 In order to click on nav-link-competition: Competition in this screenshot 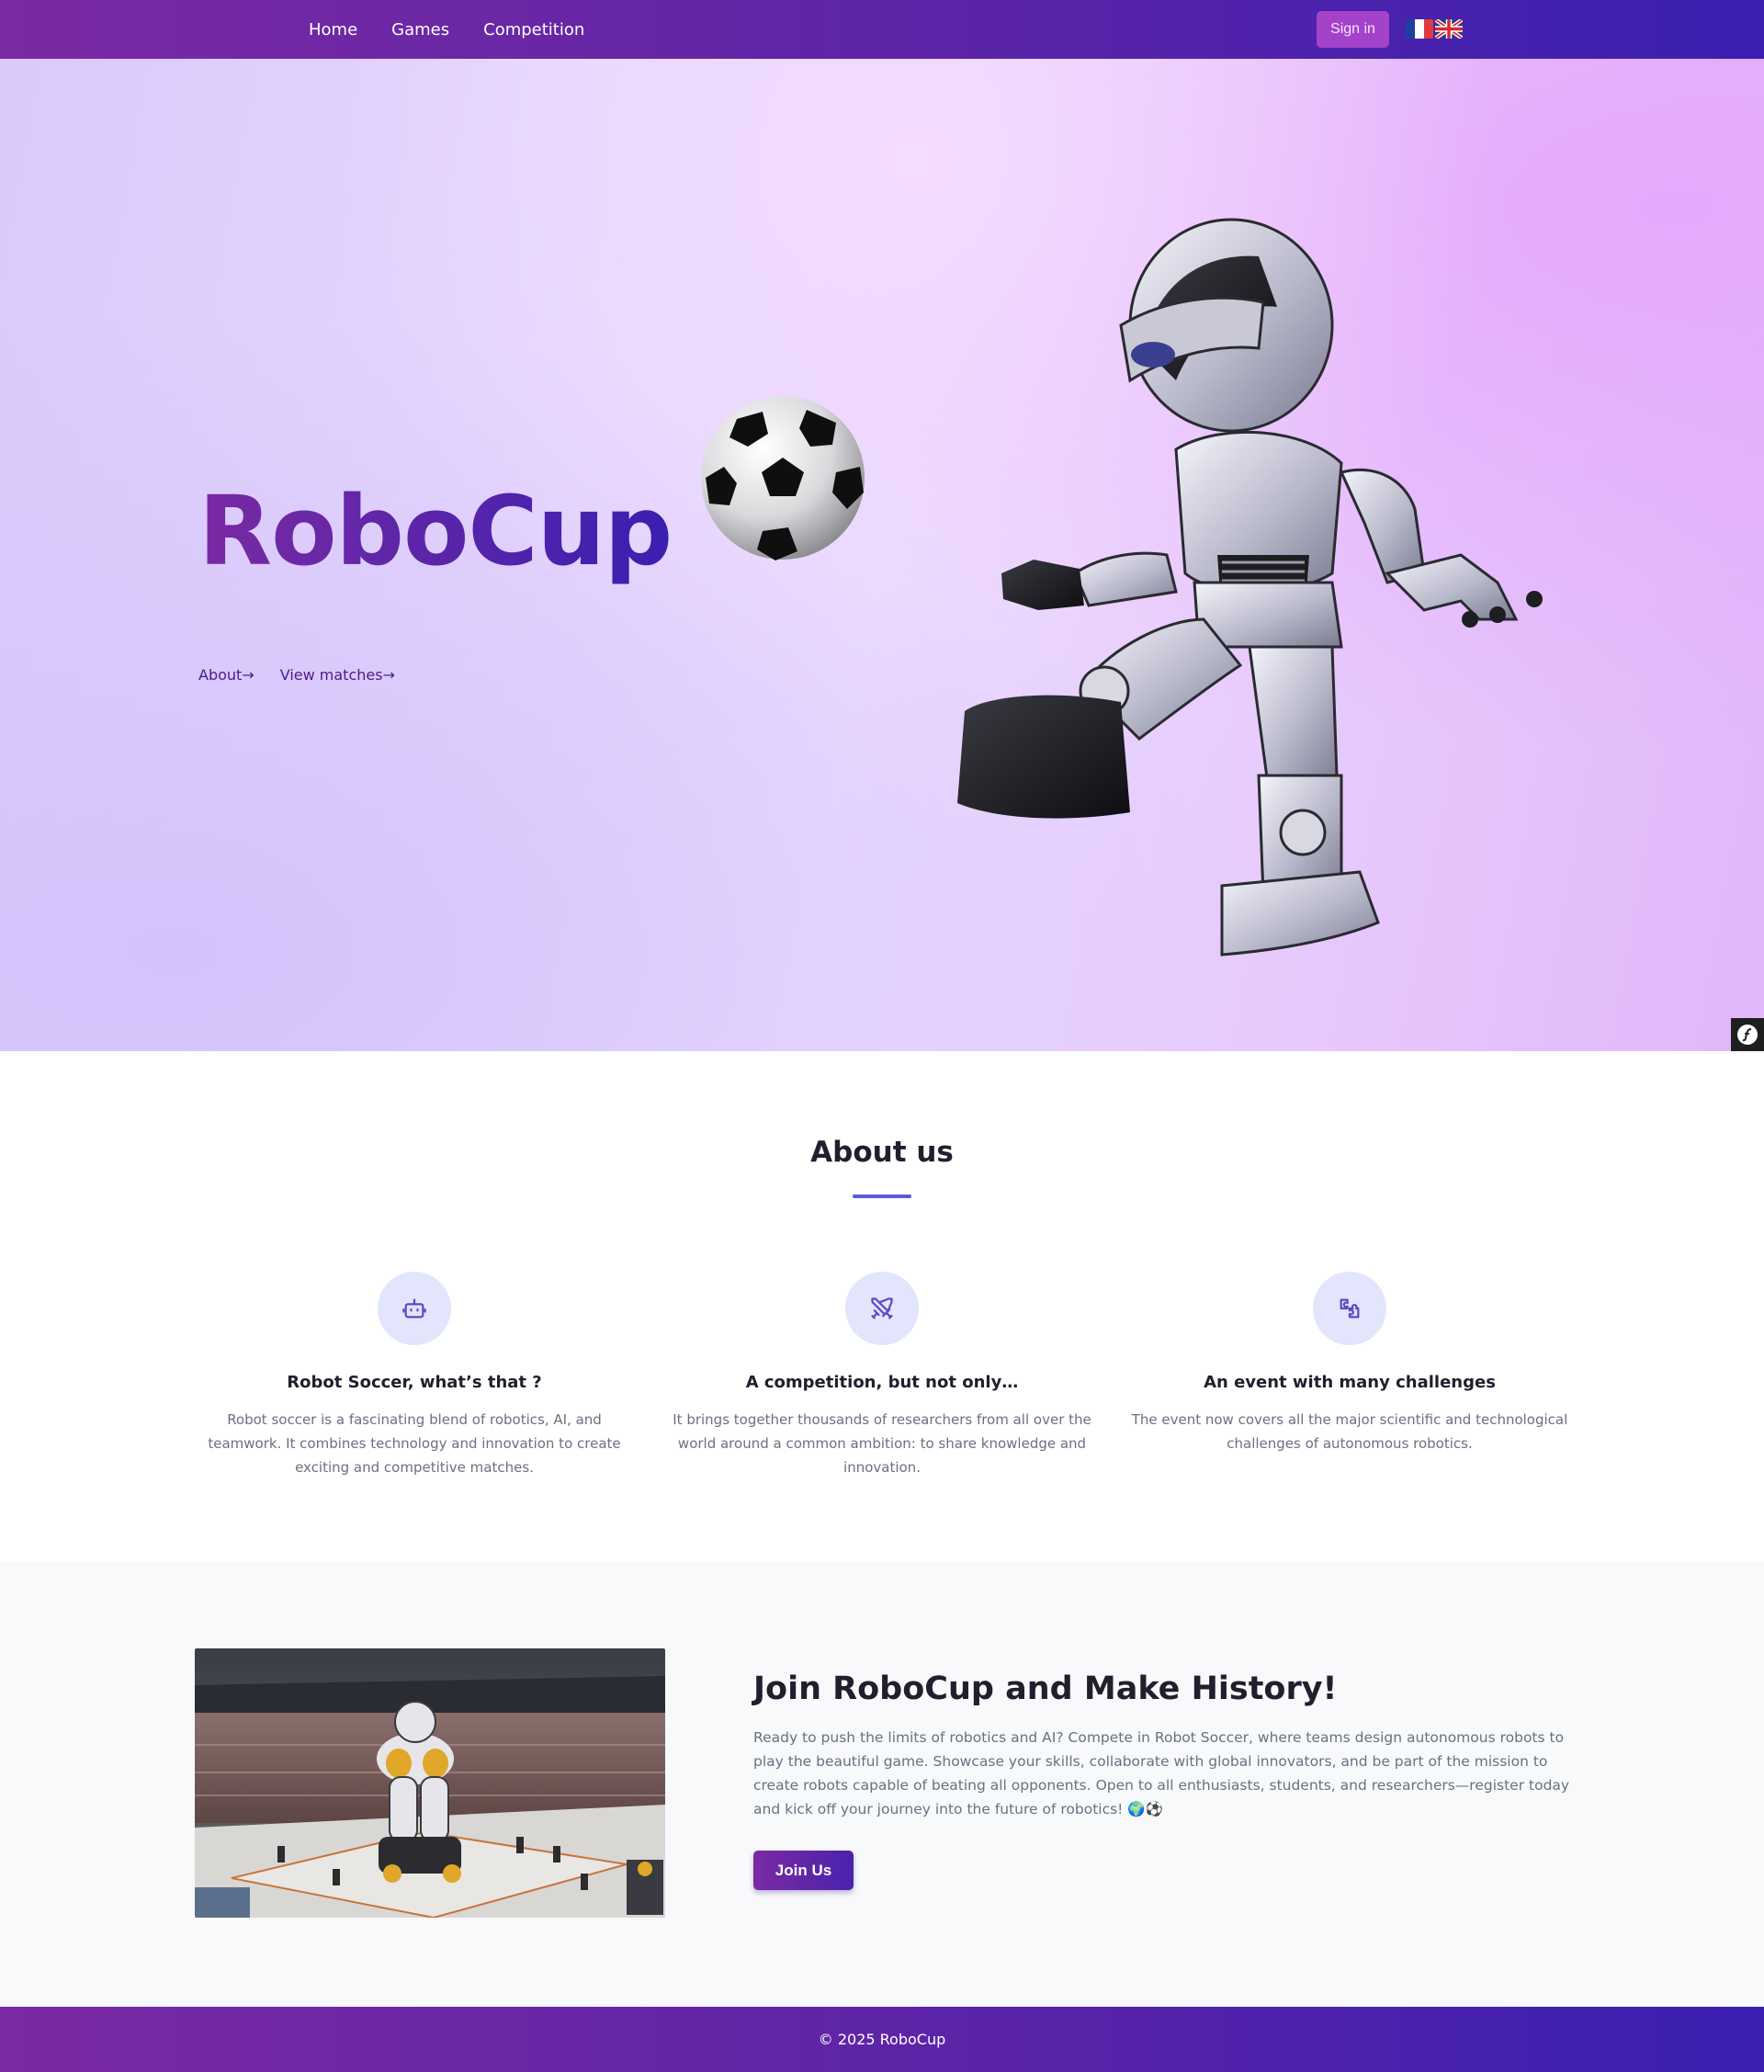, I will do `click(533, 30)`.